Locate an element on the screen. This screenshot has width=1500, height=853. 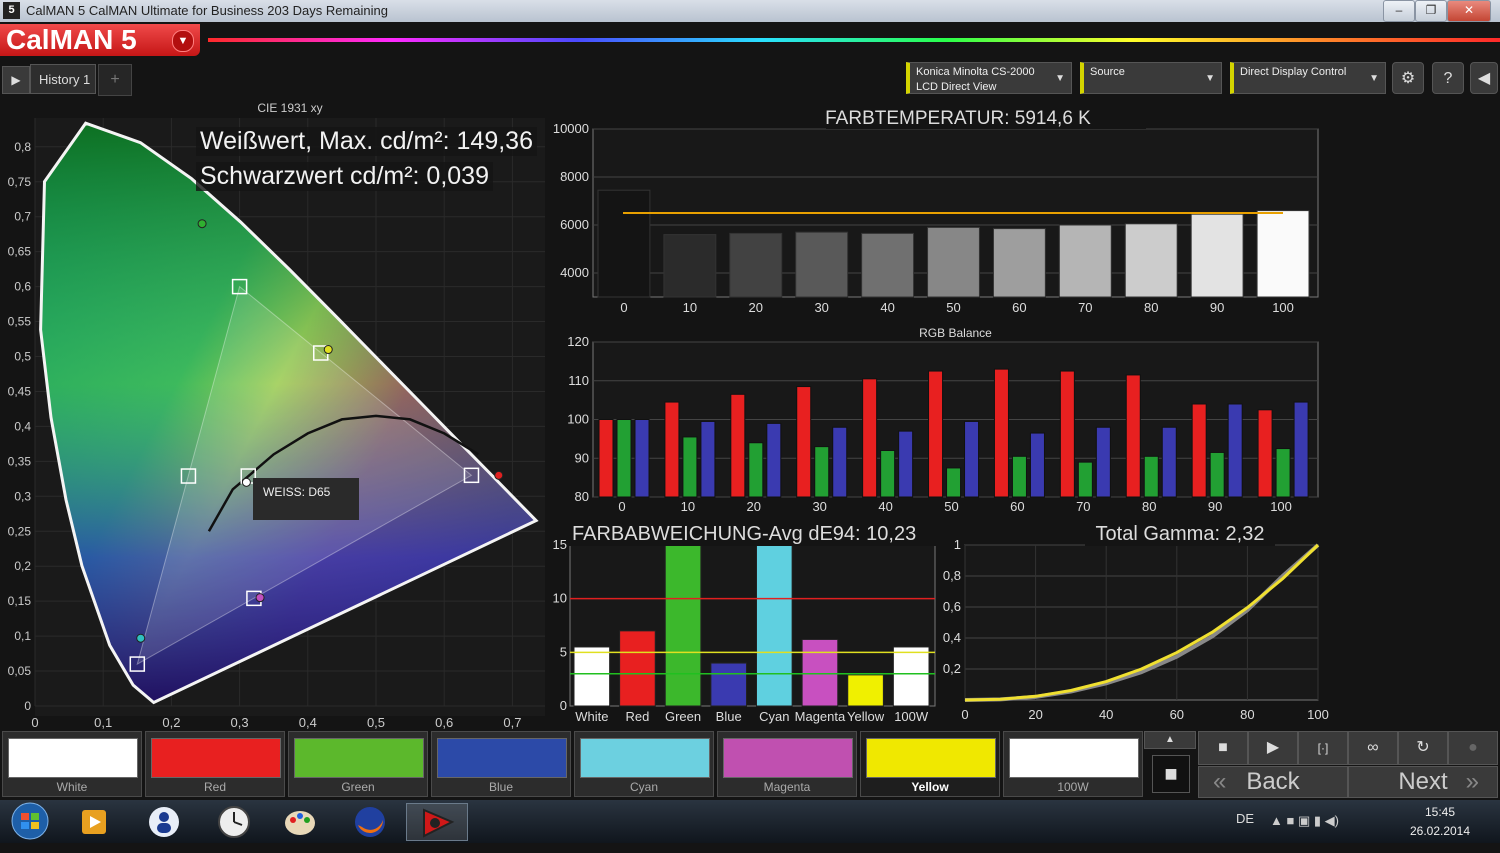
swatch-yellow: Yellow is located at coordinates (930, 764).